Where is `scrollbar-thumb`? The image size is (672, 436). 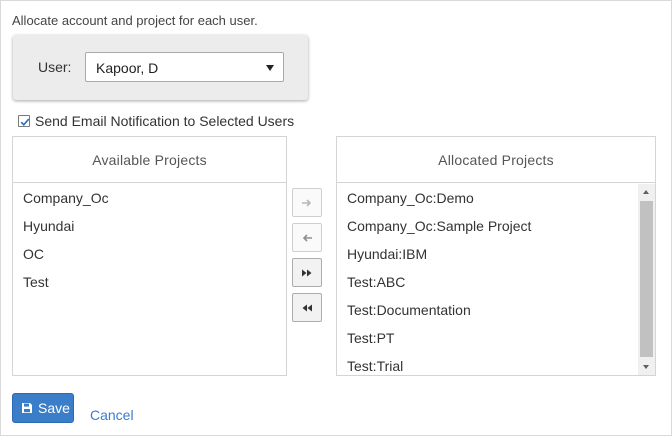
scrollbar-thumb is located at coordinates (646, 279).